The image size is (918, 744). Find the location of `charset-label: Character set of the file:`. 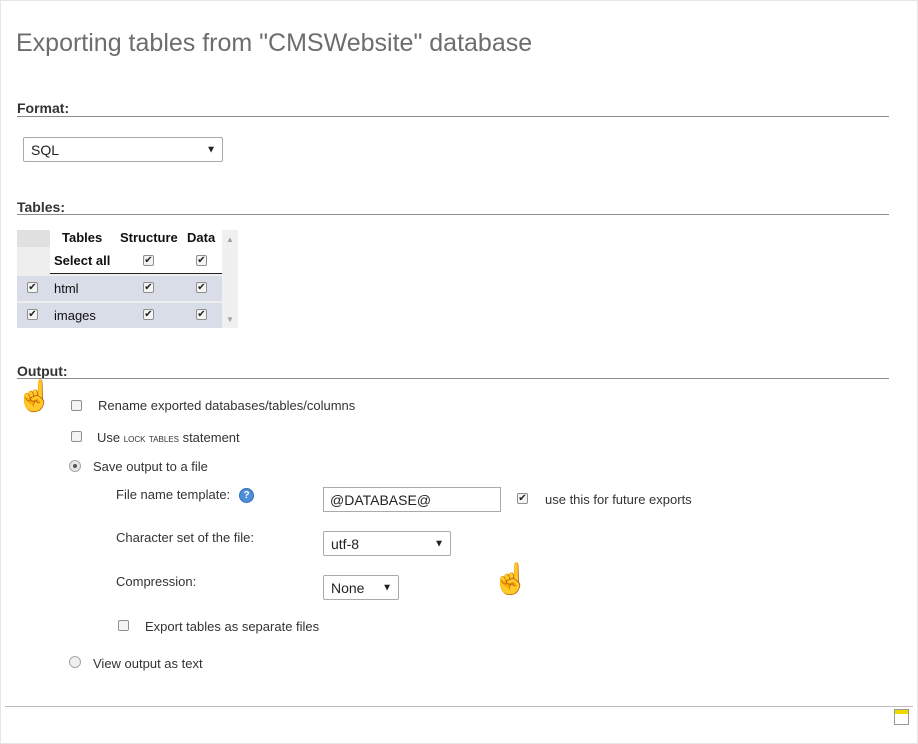

charset-label: Character set of the file: is located at coordinates (185, 537).